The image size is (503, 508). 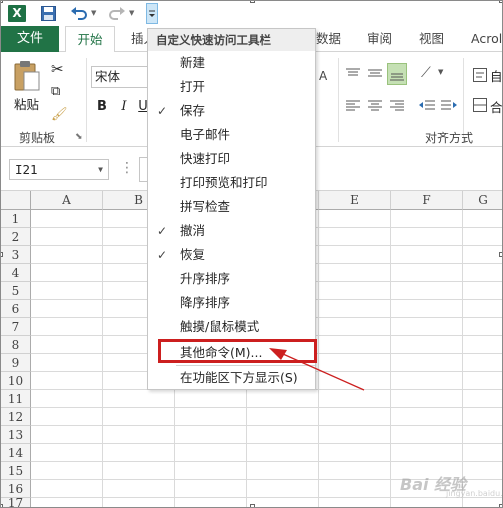 I want to click on row-header: 17, so click(x=16, y=502).